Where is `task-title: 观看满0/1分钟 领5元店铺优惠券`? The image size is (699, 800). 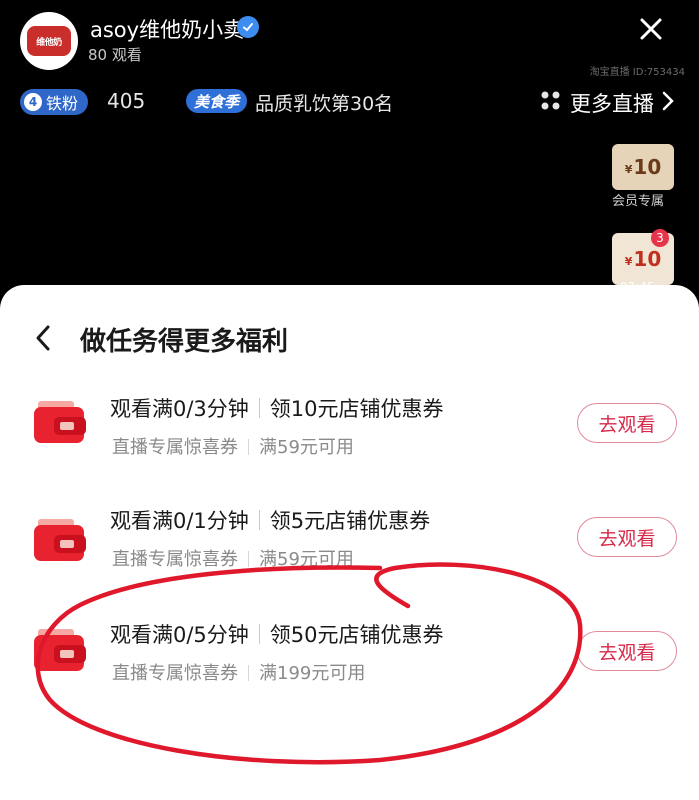
task-title: 观看满0/1分钟 领5元店铺优惠券 is located at coordinates (270, 520).